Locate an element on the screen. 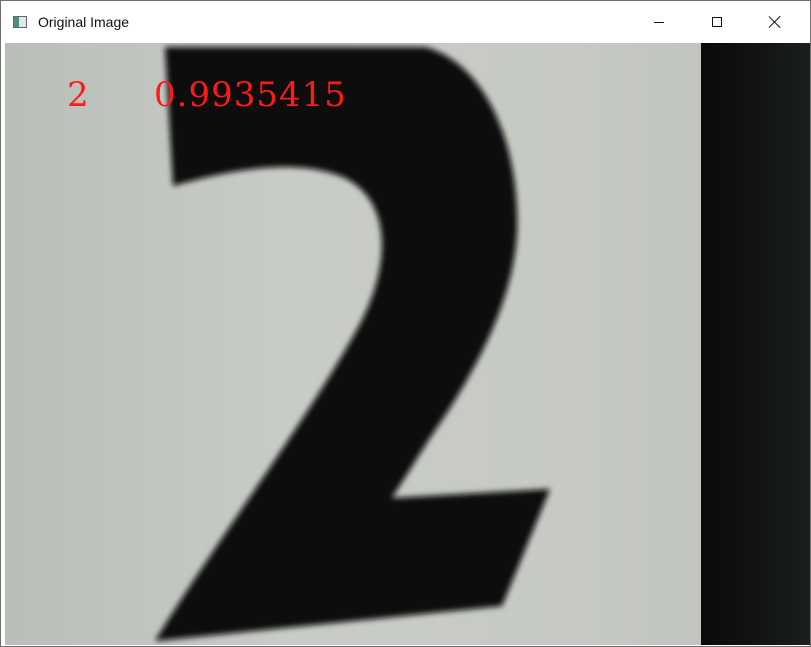  minimize-button is located at coordinates (659, 22).